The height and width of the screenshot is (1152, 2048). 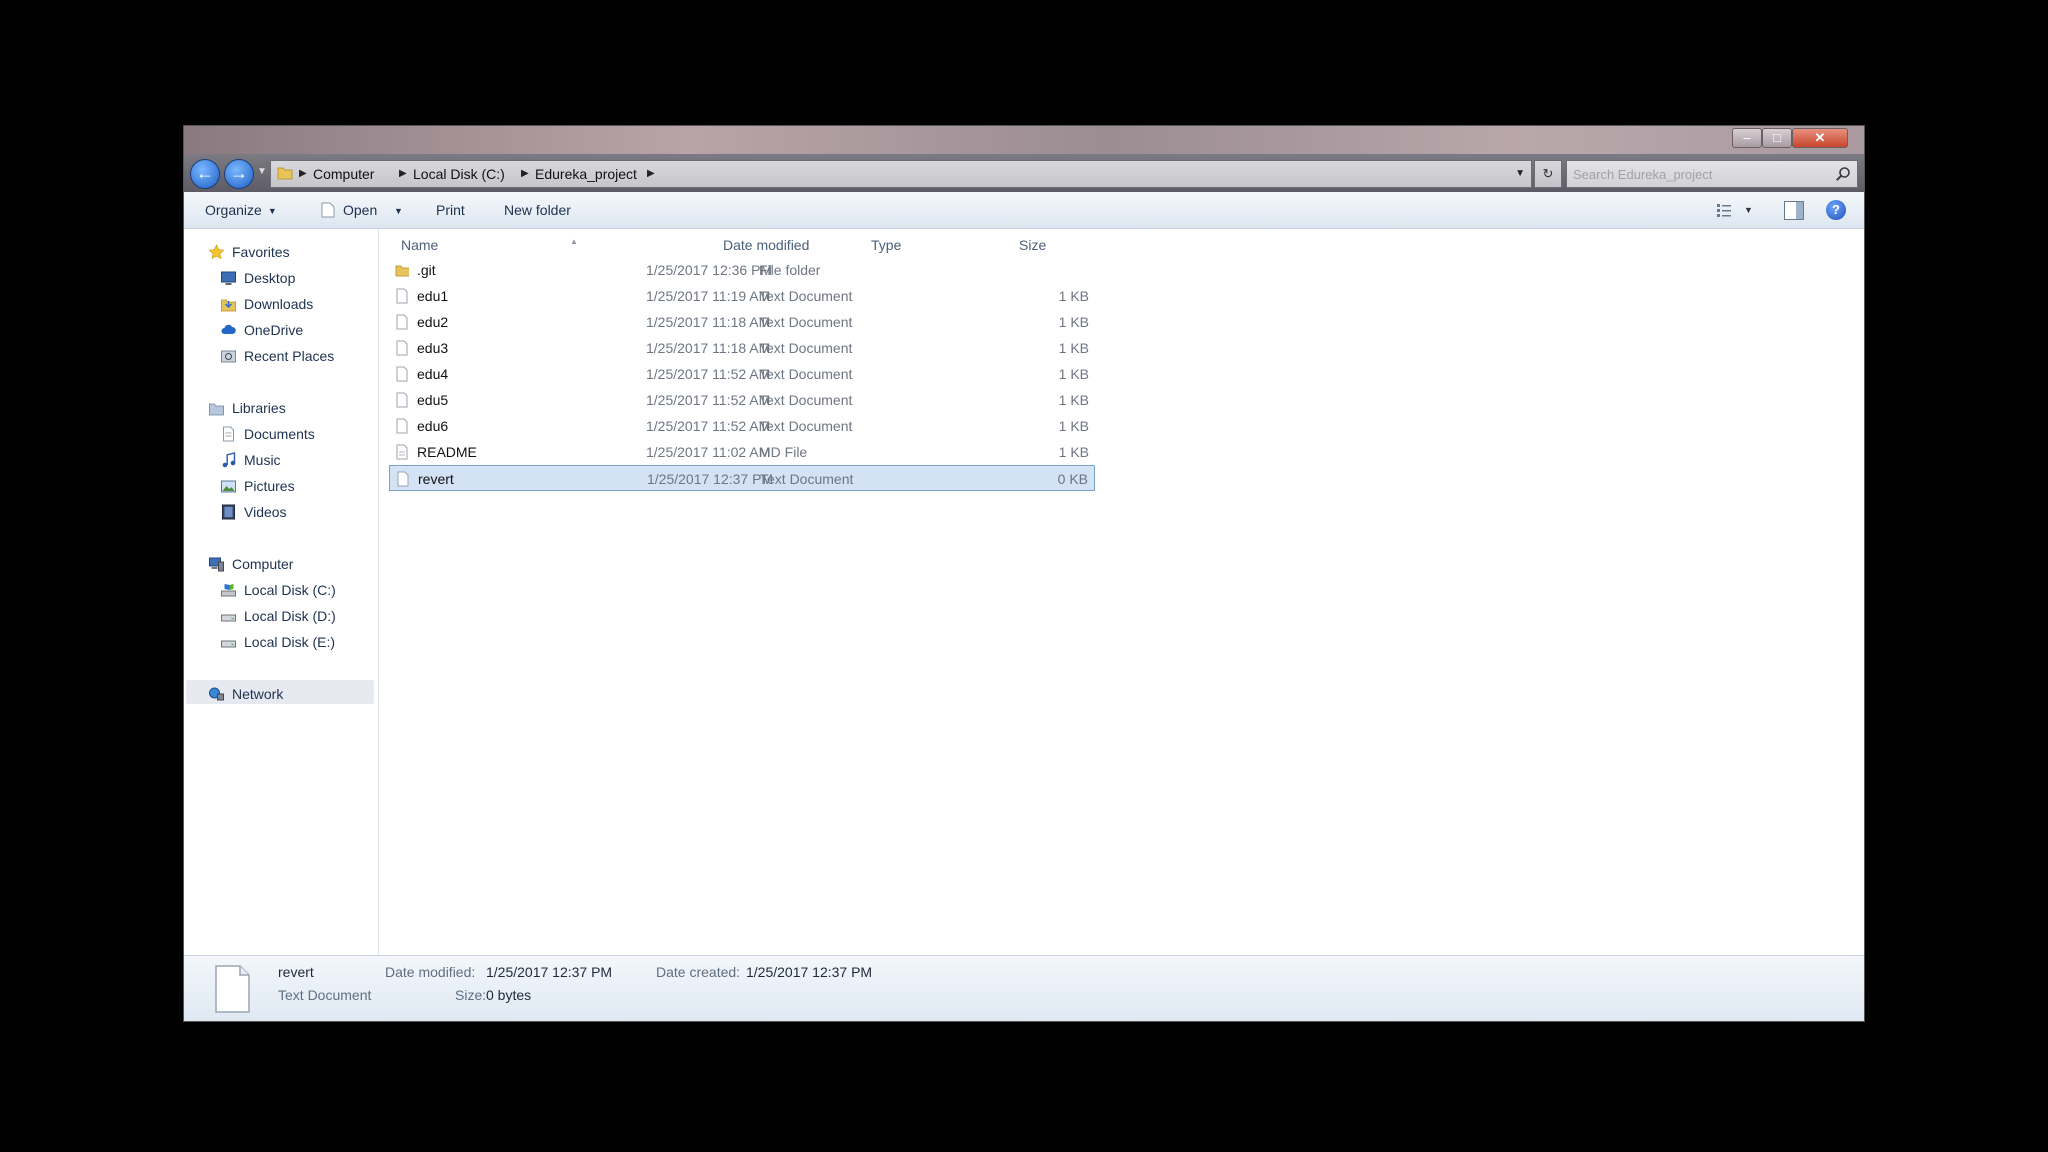 What do you see at coordinates (537, 210) in the screenshot?
I see `new-folder-button: New folder` at bounding box center [537, 210].